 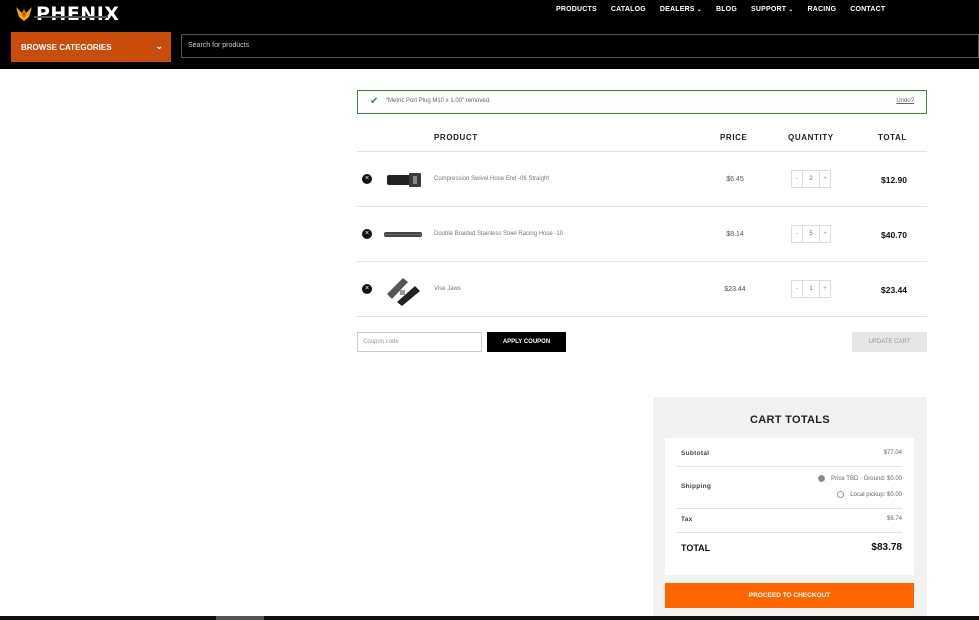 What do you see at coordinates (867, 9) in the screenshot?
I see `nav-contact: CONTACT` at bounding box center [867, 9].